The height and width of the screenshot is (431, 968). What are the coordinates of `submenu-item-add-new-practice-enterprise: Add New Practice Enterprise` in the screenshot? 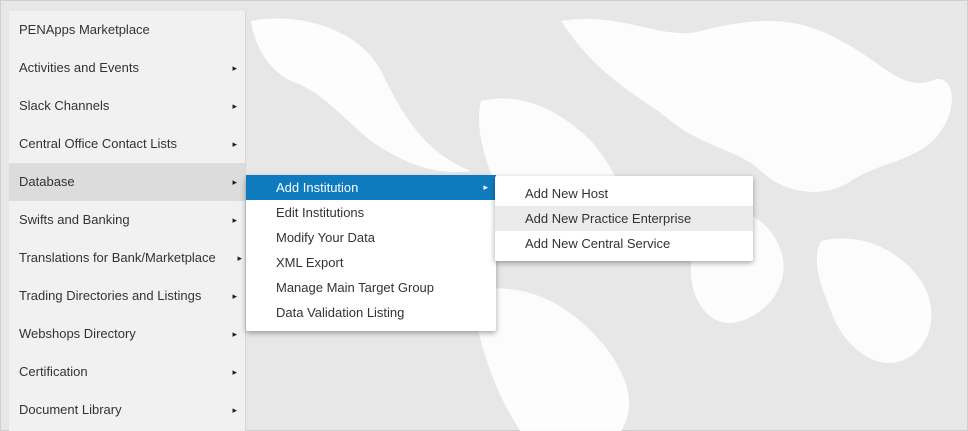 It's located at (624, 218).